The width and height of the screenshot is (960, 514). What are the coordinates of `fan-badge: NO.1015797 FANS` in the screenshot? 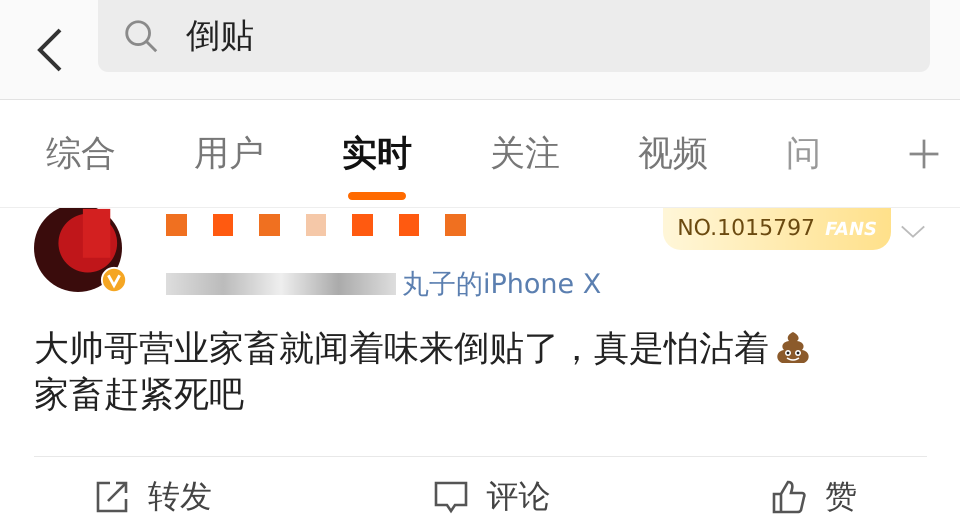 It's located at (777, 229).